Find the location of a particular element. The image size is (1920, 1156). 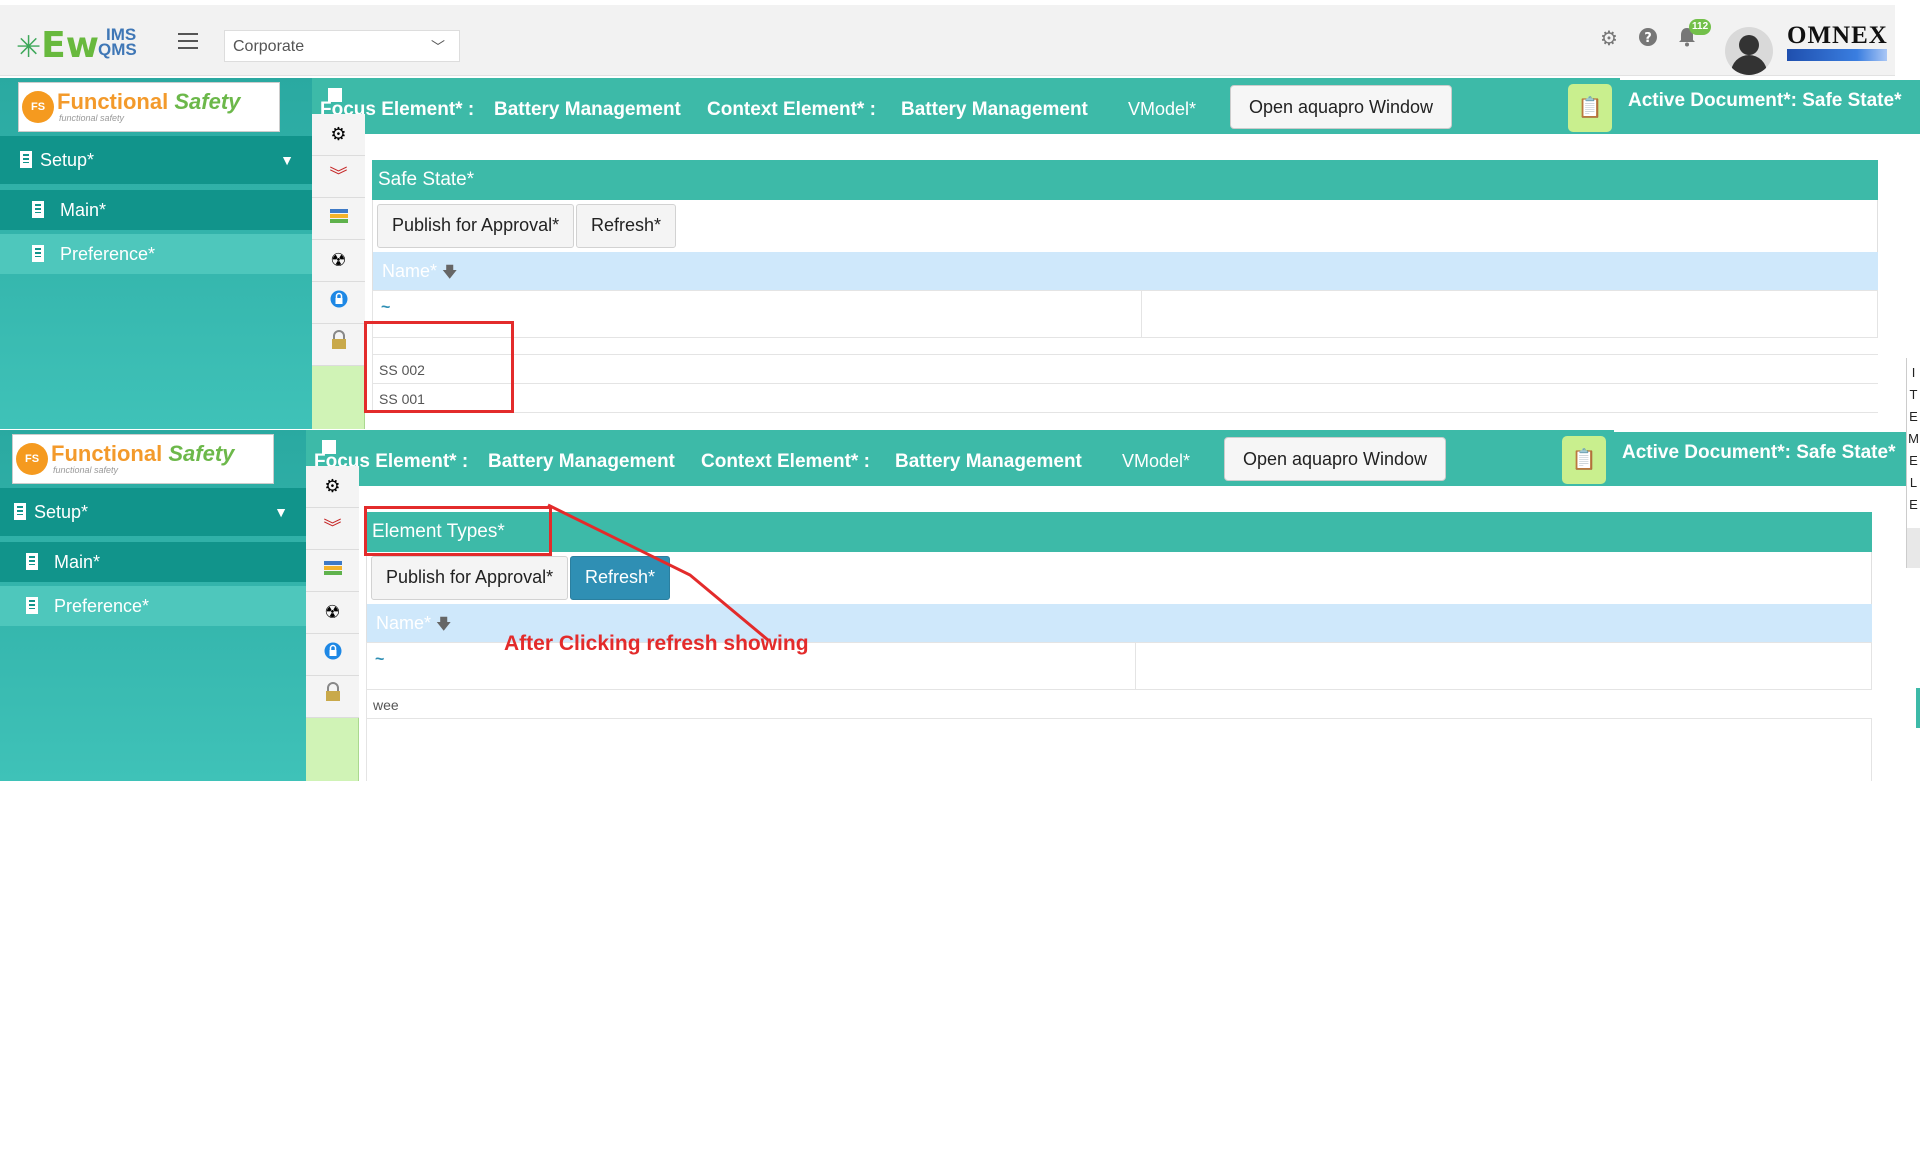

gear-icon: ⚙ is located at coordinates (1609, 39).